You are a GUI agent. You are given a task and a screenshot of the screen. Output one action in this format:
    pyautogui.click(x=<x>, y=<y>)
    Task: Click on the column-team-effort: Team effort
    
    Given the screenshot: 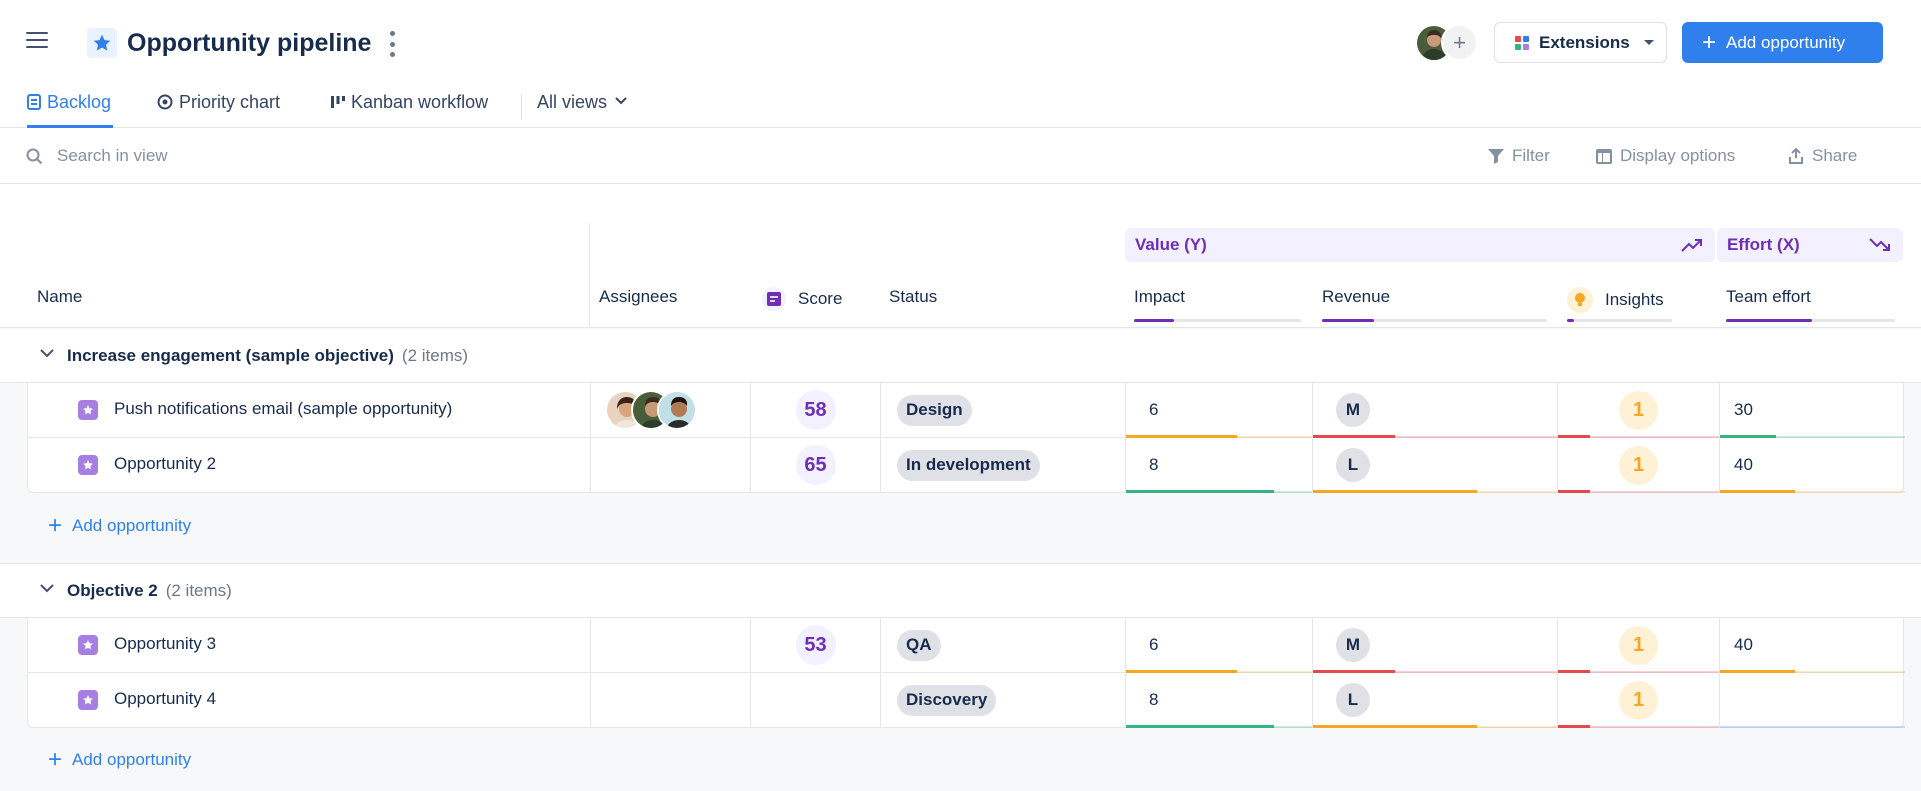 What is the action you would take?
    pyautogui.click(x=1768, y=297)
    